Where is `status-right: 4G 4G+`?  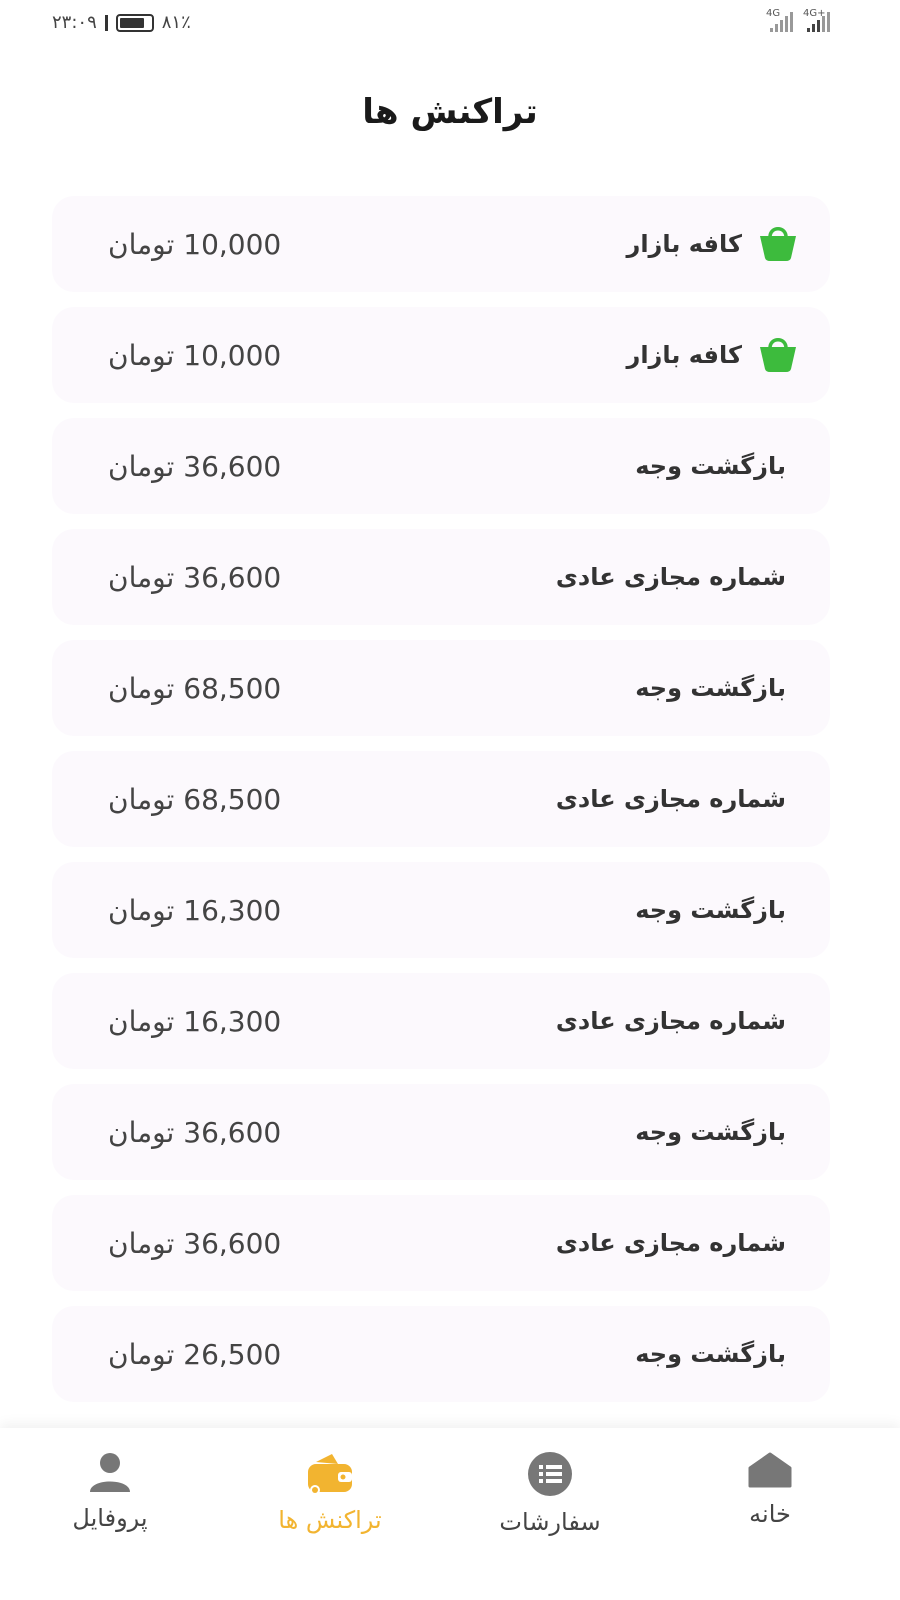
status-right: 4G 4G+ is located at coordinates (798, 20).